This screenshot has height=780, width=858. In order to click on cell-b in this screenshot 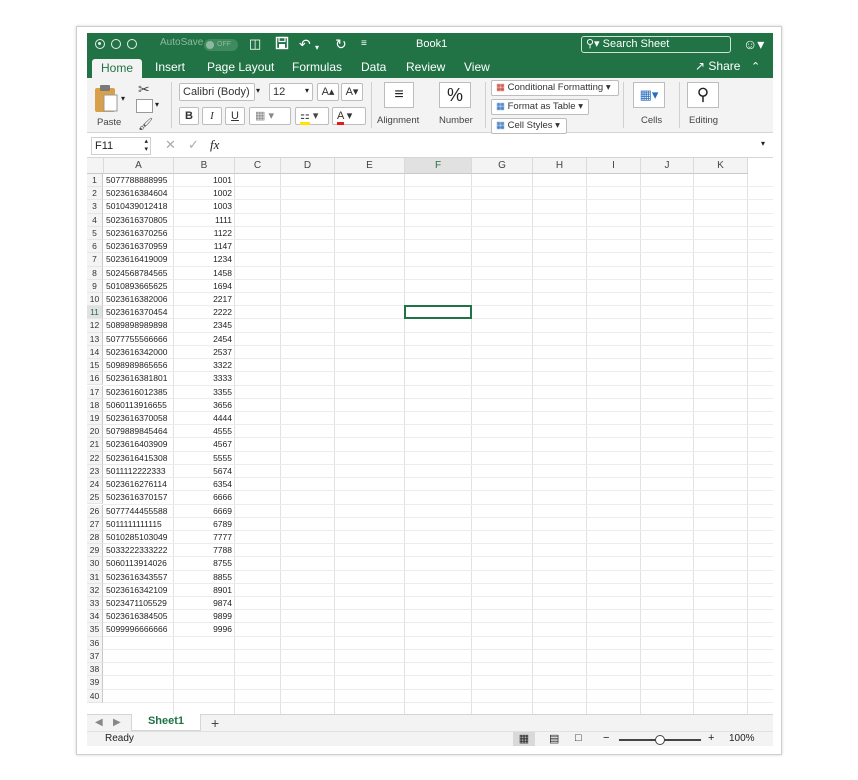, I will do `click(204, 656)`.